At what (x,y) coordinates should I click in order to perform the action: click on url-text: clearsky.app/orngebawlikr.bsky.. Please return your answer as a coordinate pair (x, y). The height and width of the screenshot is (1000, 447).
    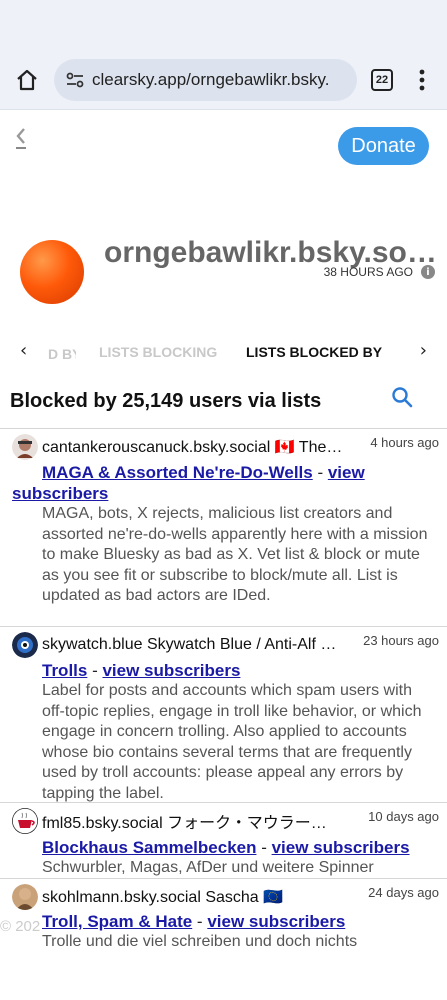
    Looking at the image, I should click on (211, 79).